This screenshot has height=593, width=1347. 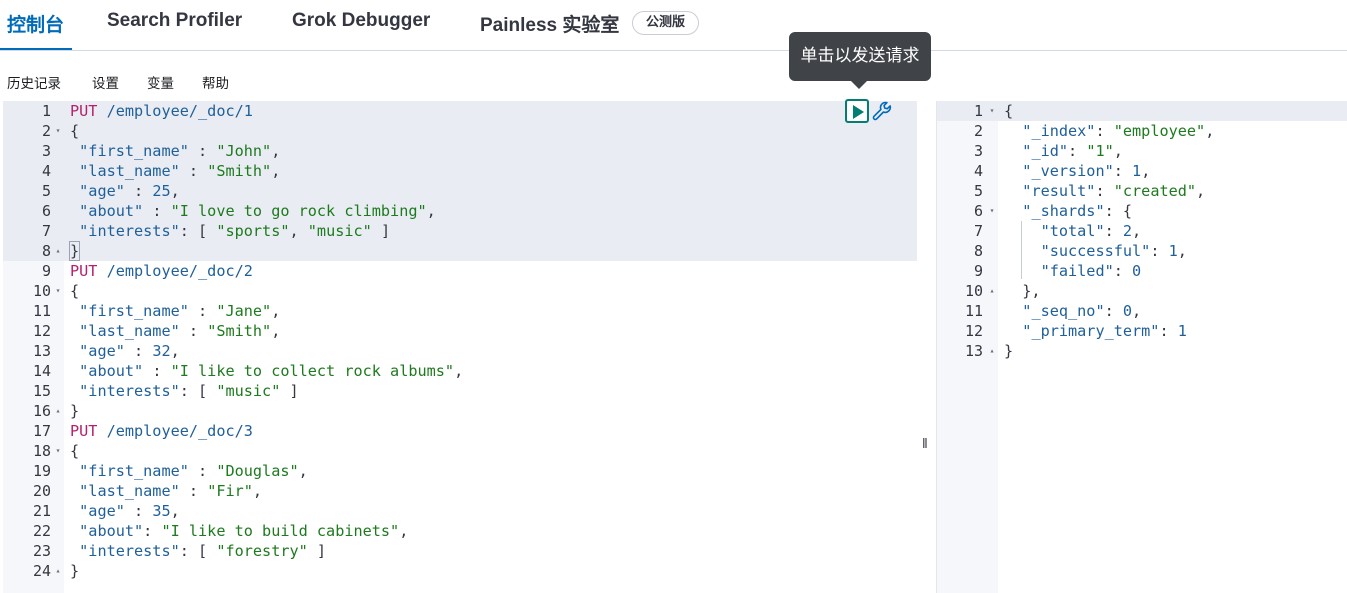 I want to click on code-line: 11 "_seq_no": 0,, so click(x=1142, y=311).